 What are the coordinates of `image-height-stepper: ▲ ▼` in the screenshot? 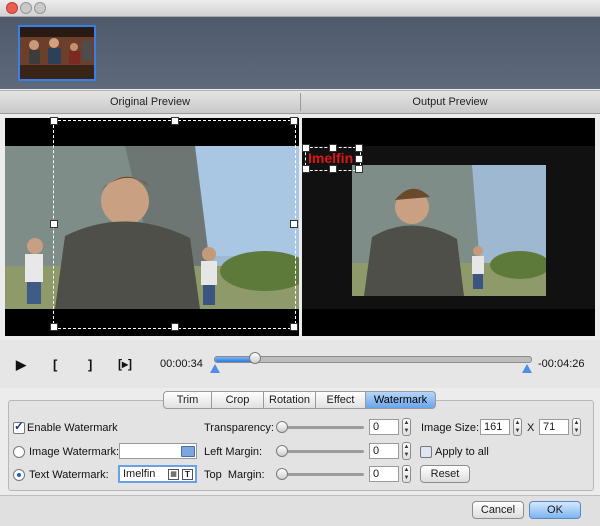 It's located at (576, 427).